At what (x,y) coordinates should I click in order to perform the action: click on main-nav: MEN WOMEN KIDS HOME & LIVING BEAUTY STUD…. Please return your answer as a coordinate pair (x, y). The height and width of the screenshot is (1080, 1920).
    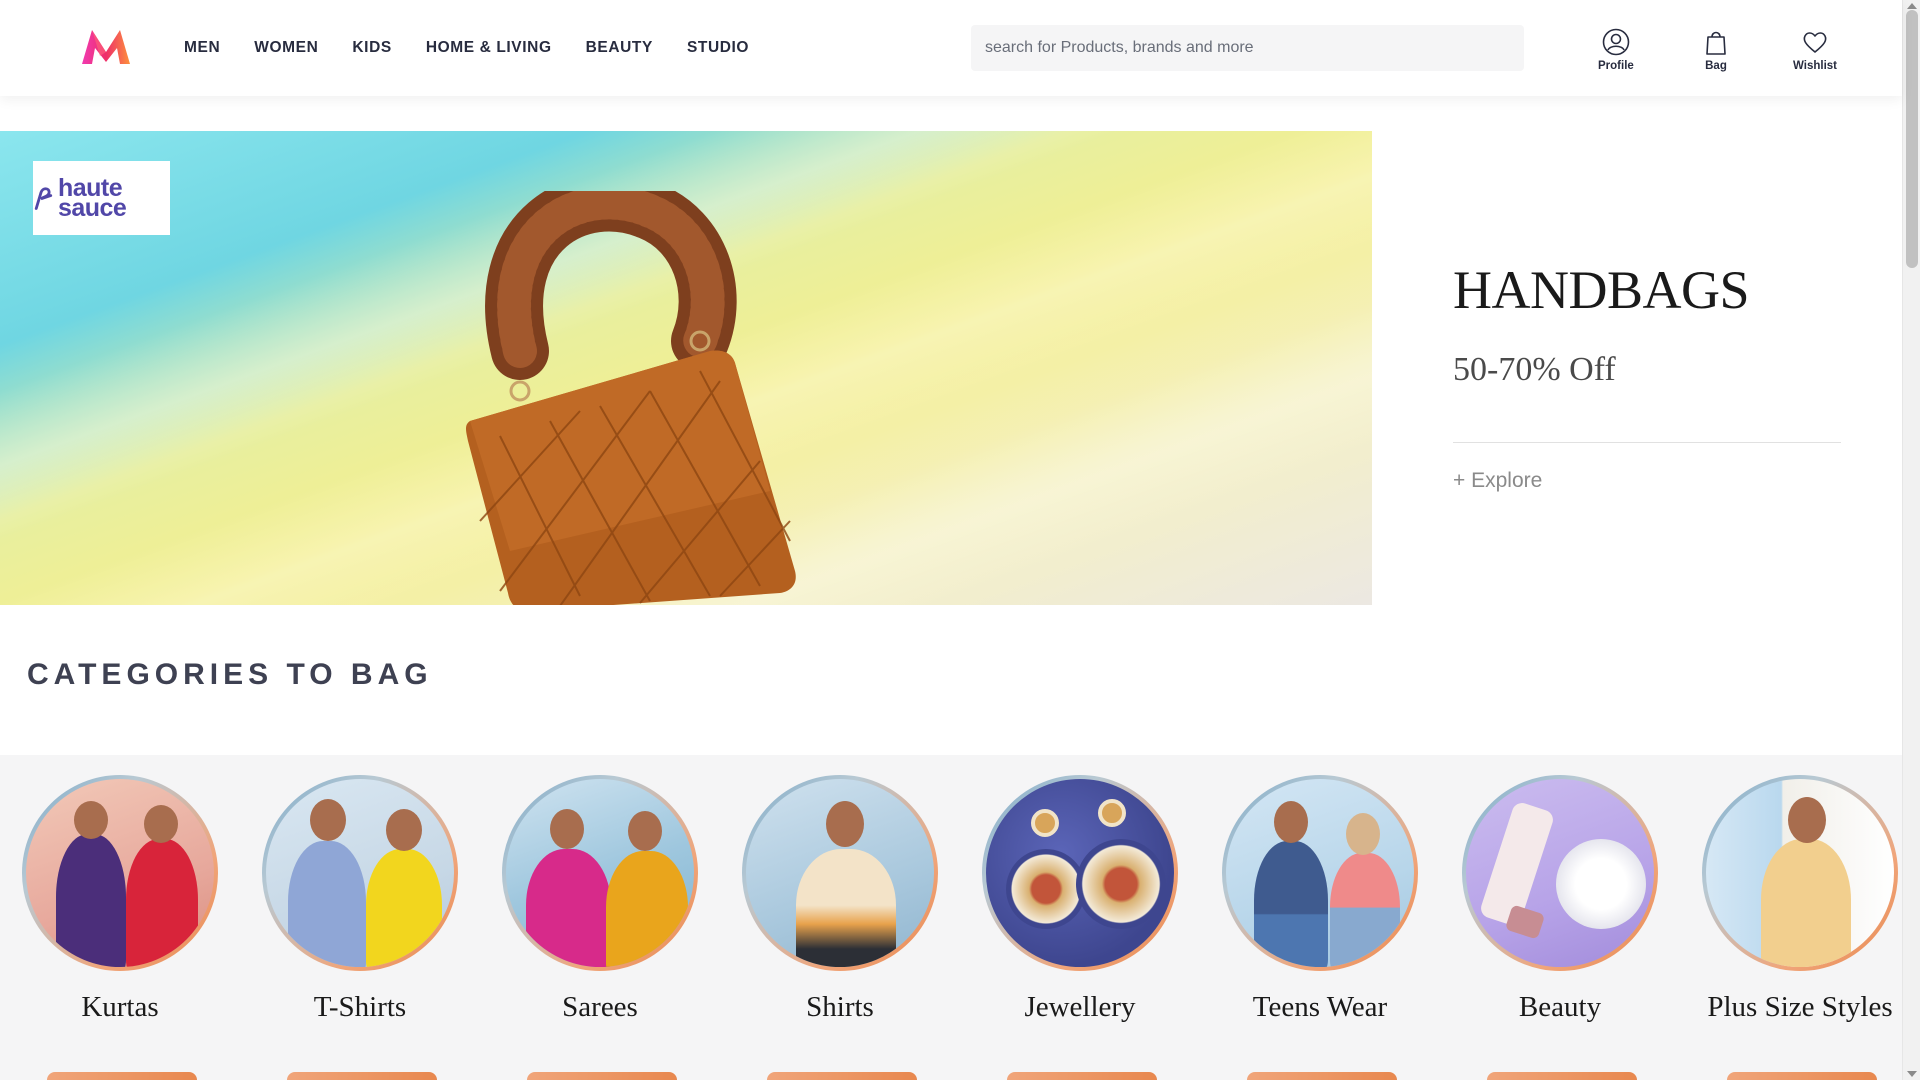
    Looking at the image, I should click on (468, 48).